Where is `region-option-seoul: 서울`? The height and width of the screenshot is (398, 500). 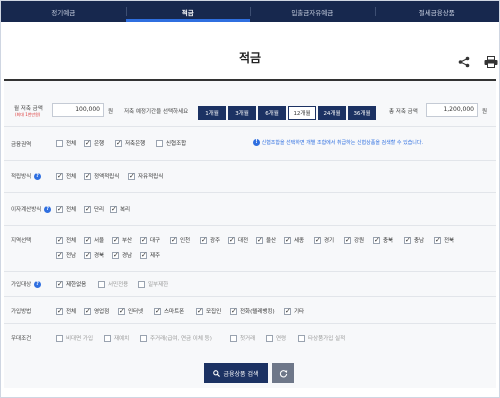 region-option-seoul: 서울 is located at coordinates (94, 240).